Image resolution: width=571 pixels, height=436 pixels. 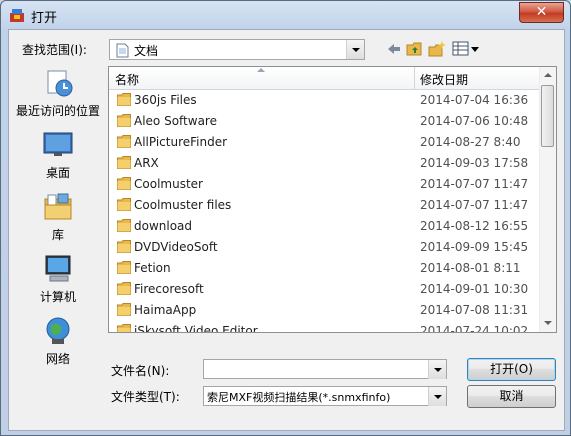 What do you see at coordinates (57, 235) in the screenshot?
I see `place-label: 库` at bounding box center [57, 235].